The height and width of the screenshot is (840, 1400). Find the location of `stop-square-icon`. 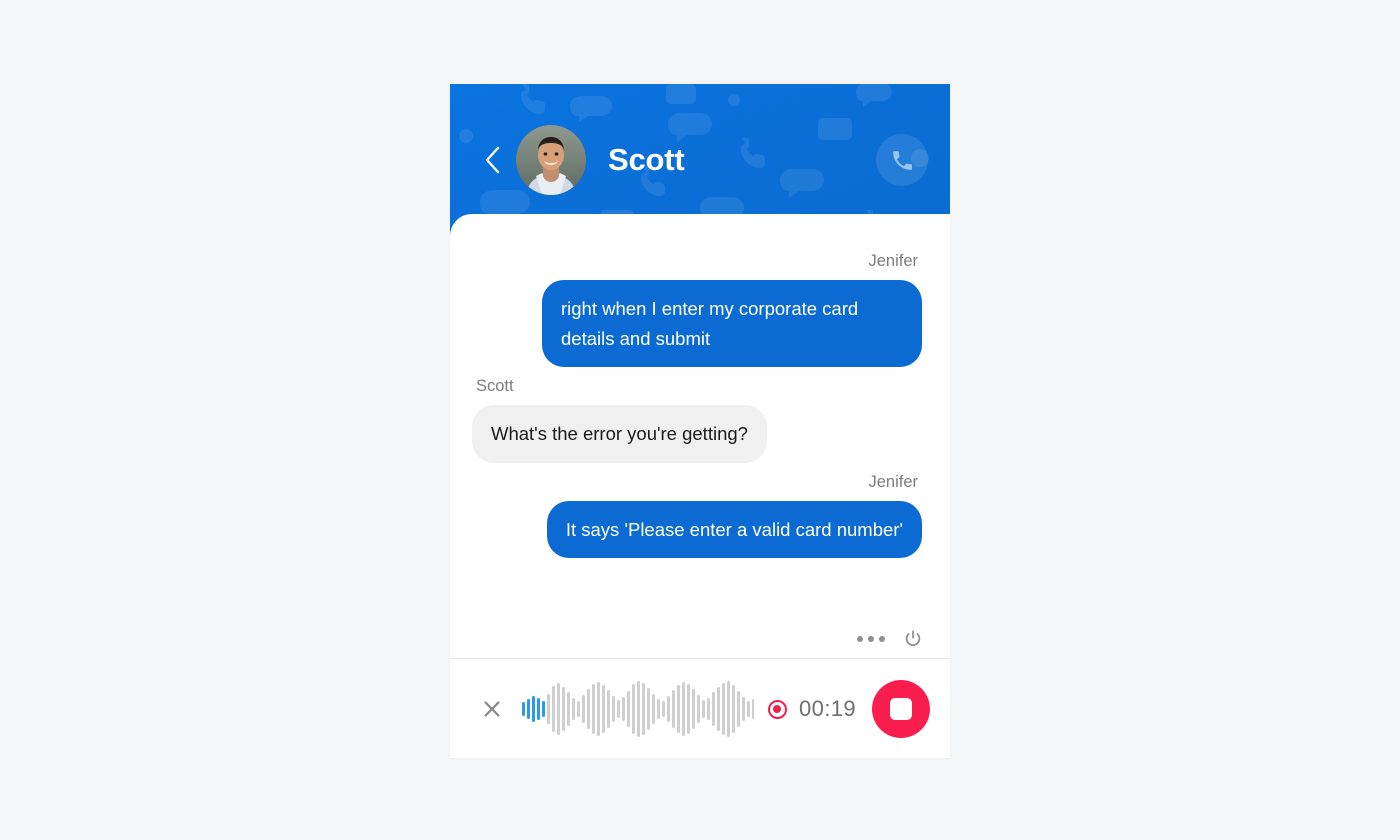

stop-square-icon is located at coordinates (901, 709).